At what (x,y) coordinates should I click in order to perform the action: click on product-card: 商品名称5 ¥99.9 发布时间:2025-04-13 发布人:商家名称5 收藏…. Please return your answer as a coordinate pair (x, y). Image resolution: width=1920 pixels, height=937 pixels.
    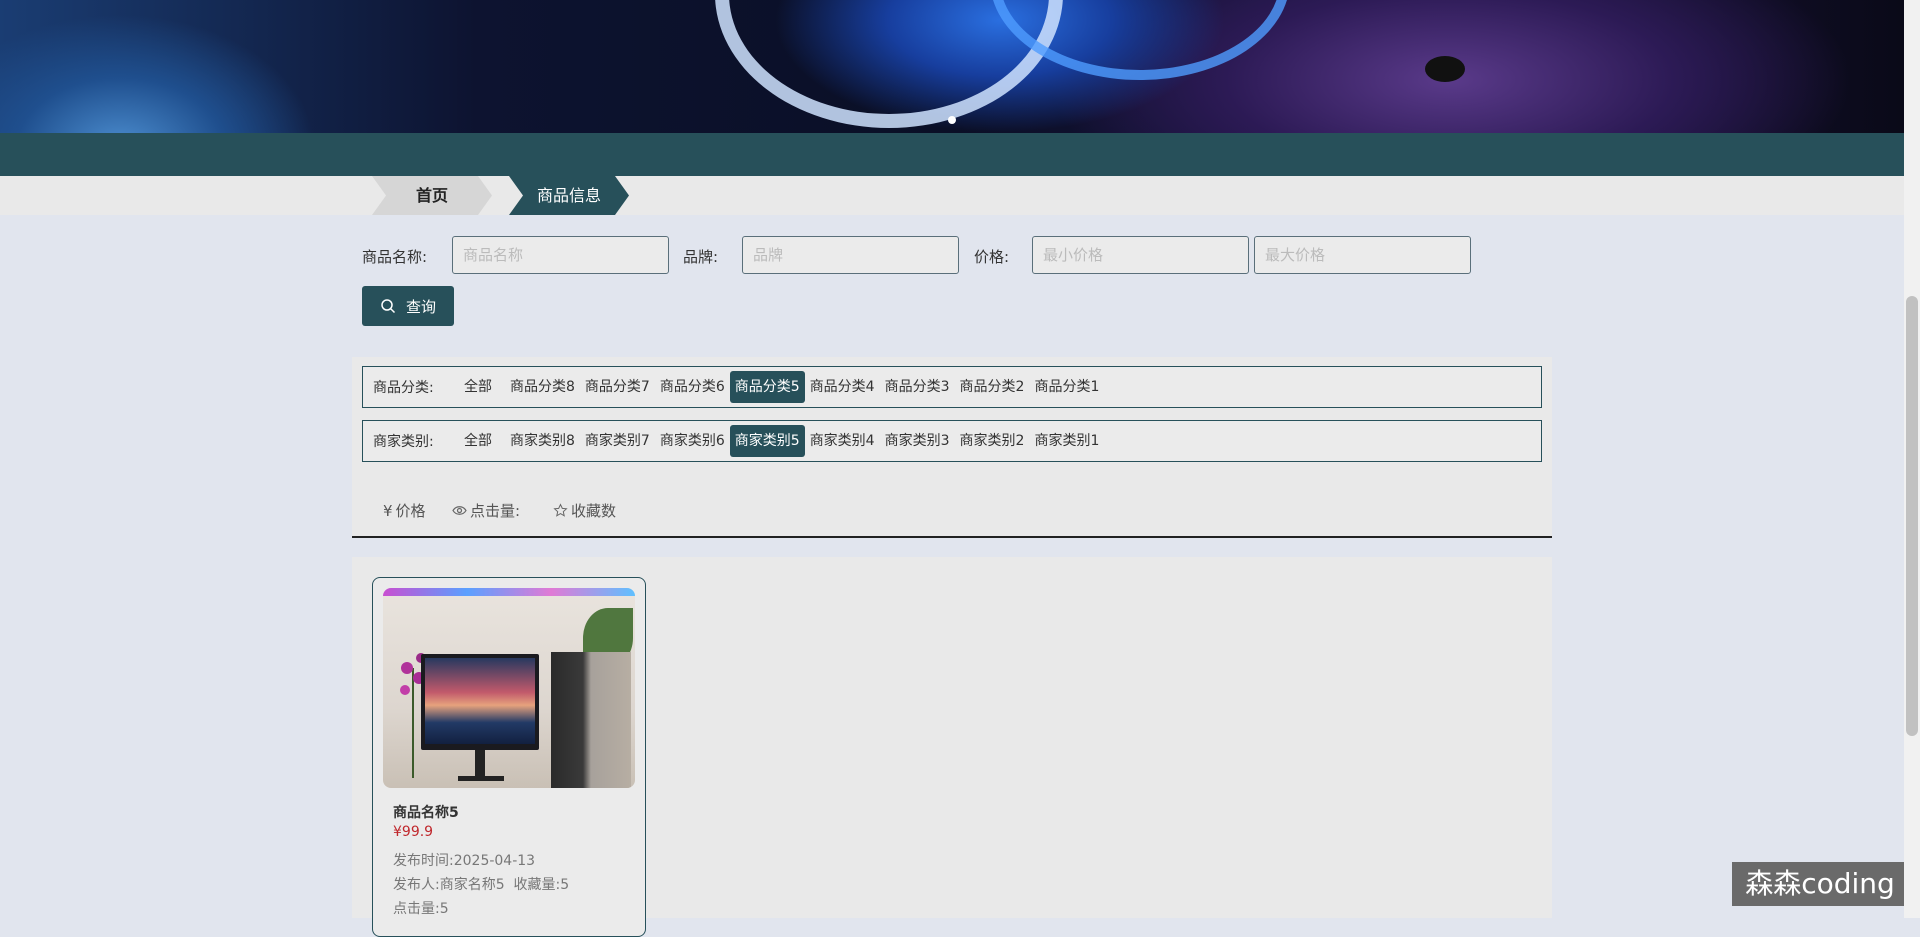
    Looking at the image, I should click on (509, 757).